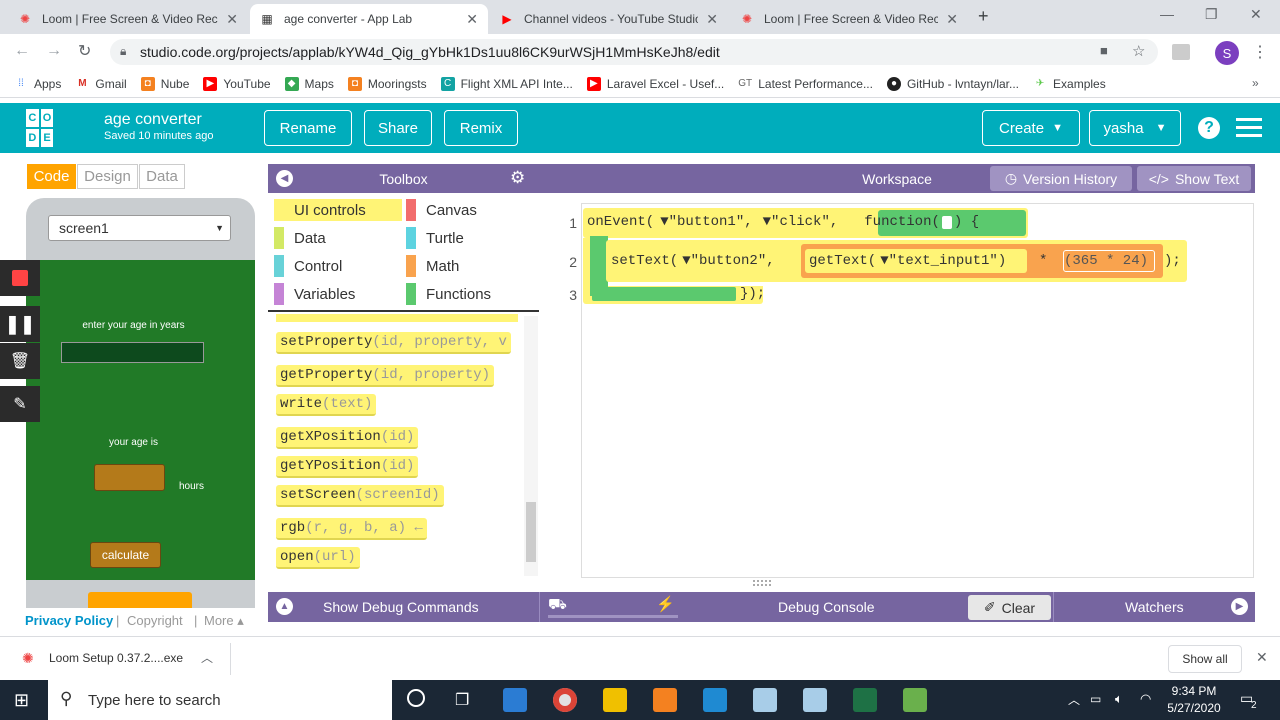  I want to click on show-text-button: </> Show Text, so click(1194, 178).